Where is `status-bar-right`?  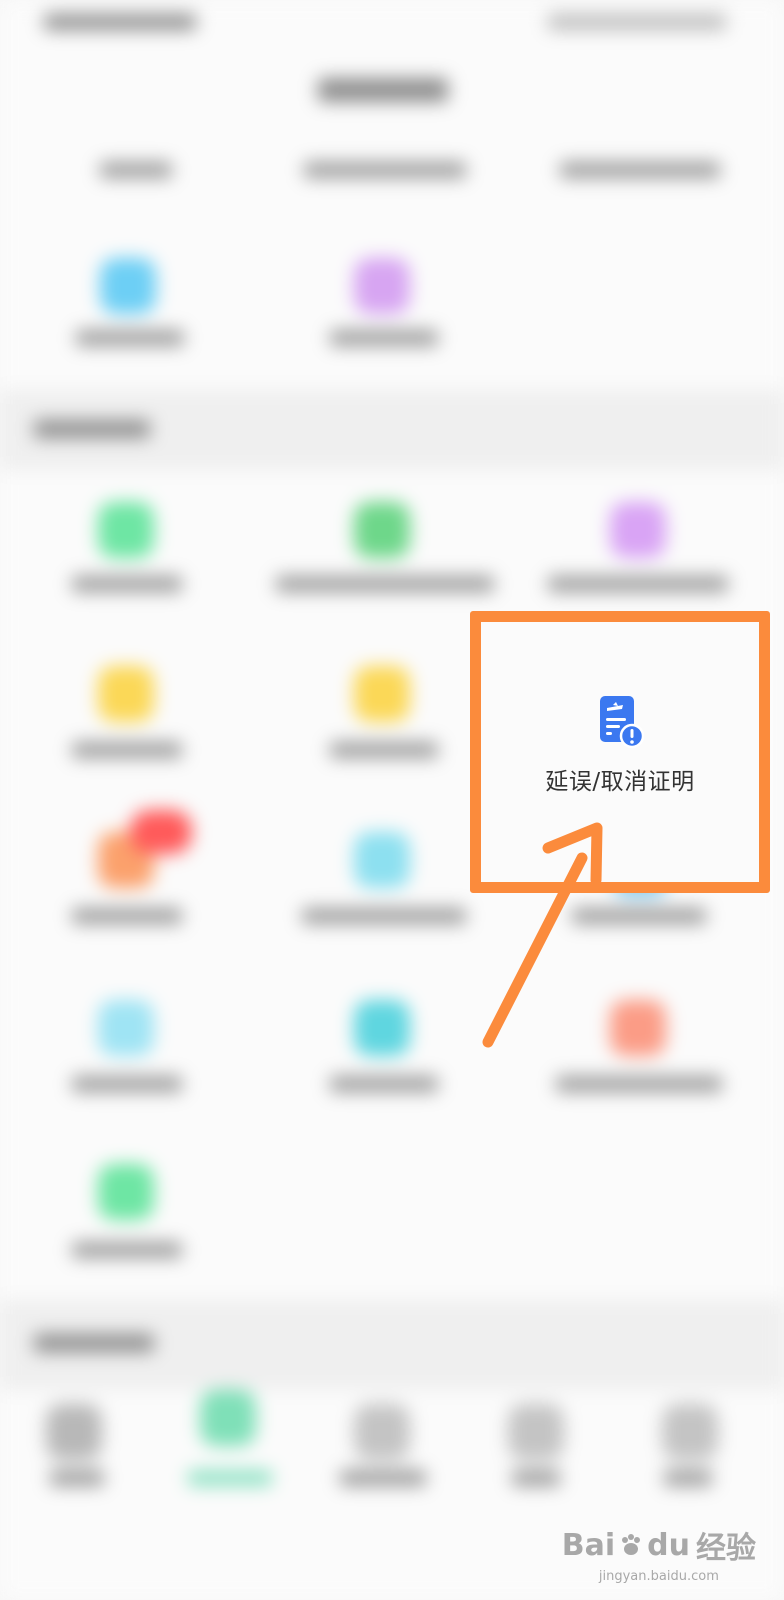
status-bar-right is located at coordinates (637, 22).